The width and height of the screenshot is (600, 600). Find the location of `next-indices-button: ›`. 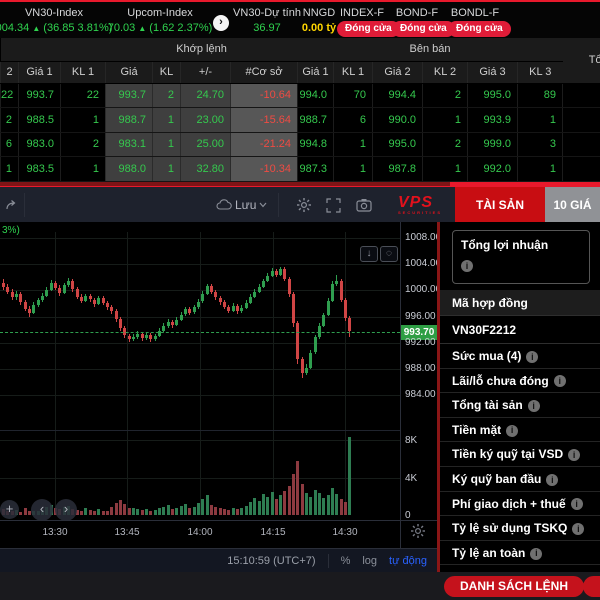

next-indices-button: › is located at coordinates (221, 23).